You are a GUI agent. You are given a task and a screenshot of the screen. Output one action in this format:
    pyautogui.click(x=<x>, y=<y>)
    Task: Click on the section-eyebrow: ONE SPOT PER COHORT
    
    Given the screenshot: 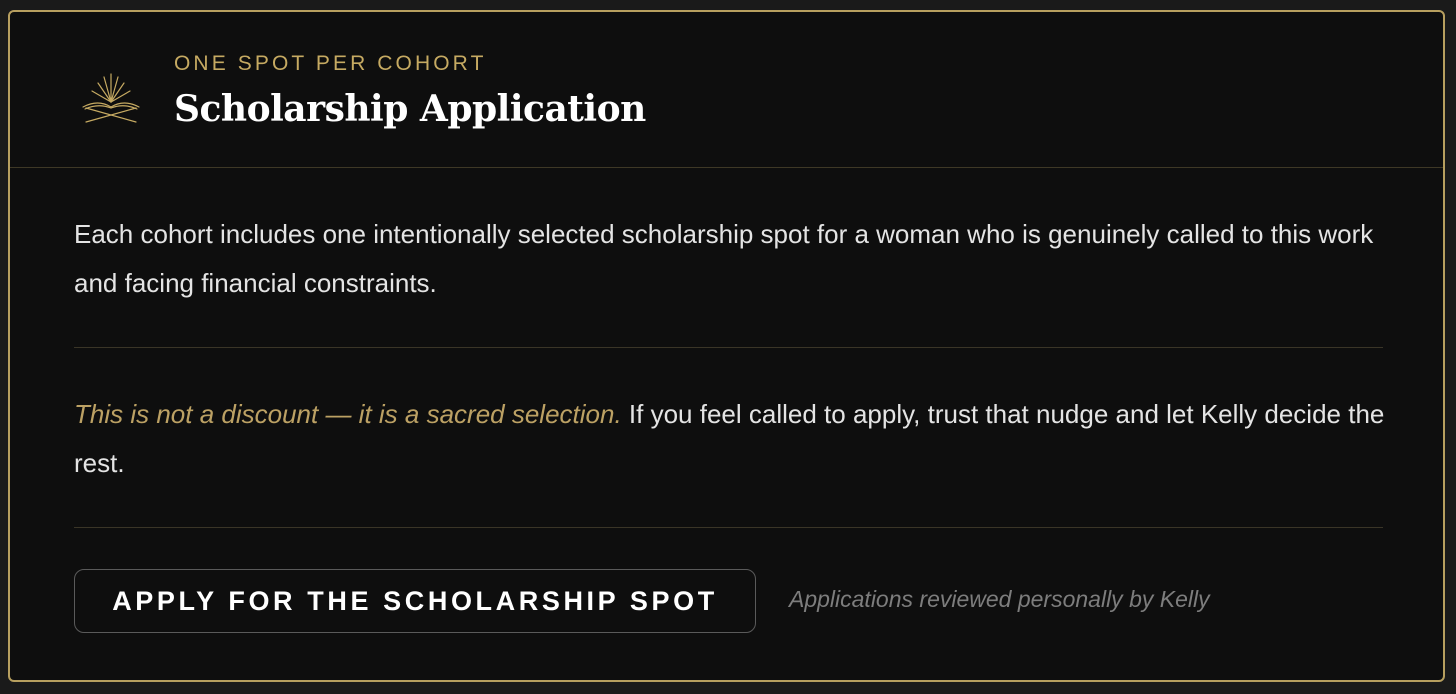 What is the action you would take?
    pyautogui.click(x=330, y=63)
    